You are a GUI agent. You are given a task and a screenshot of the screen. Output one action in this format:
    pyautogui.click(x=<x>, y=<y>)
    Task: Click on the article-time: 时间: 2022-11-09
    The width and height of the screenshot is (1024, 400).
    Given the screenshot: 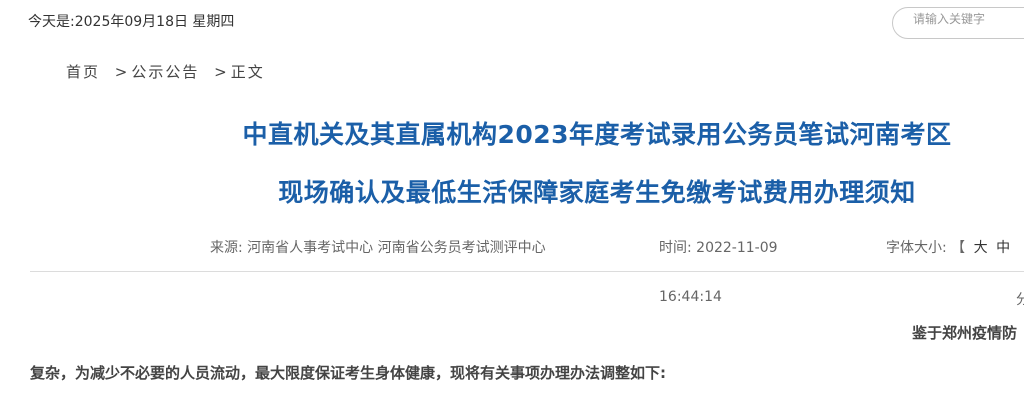 What is the action you would take?
    pyautogui.click(x=718, y=247)
    